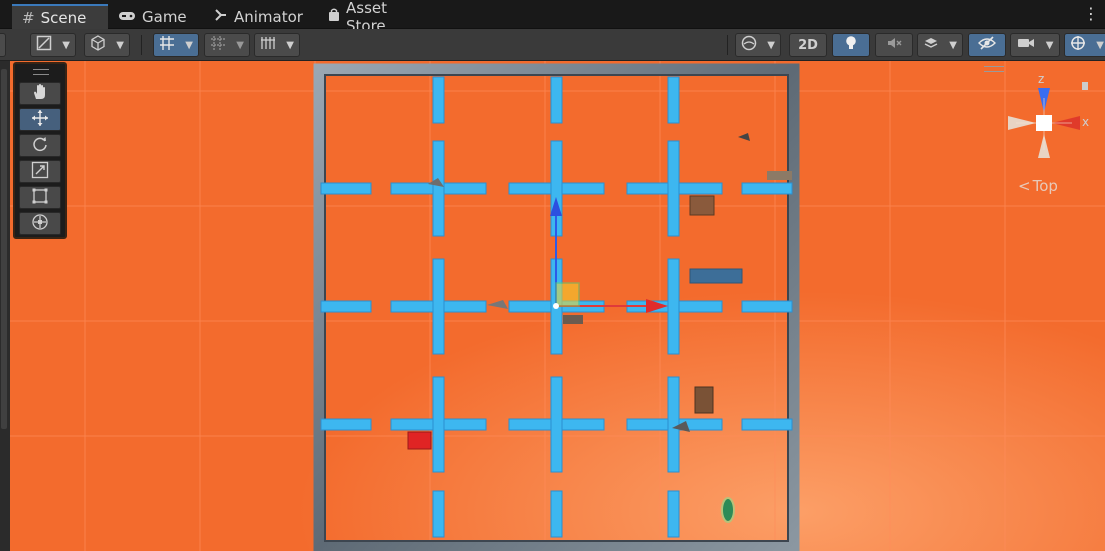  What do you see at coordinates (1041, 79) in the screenshot?
I see `z-axis-label: z` at bounding box center [1041, 79].